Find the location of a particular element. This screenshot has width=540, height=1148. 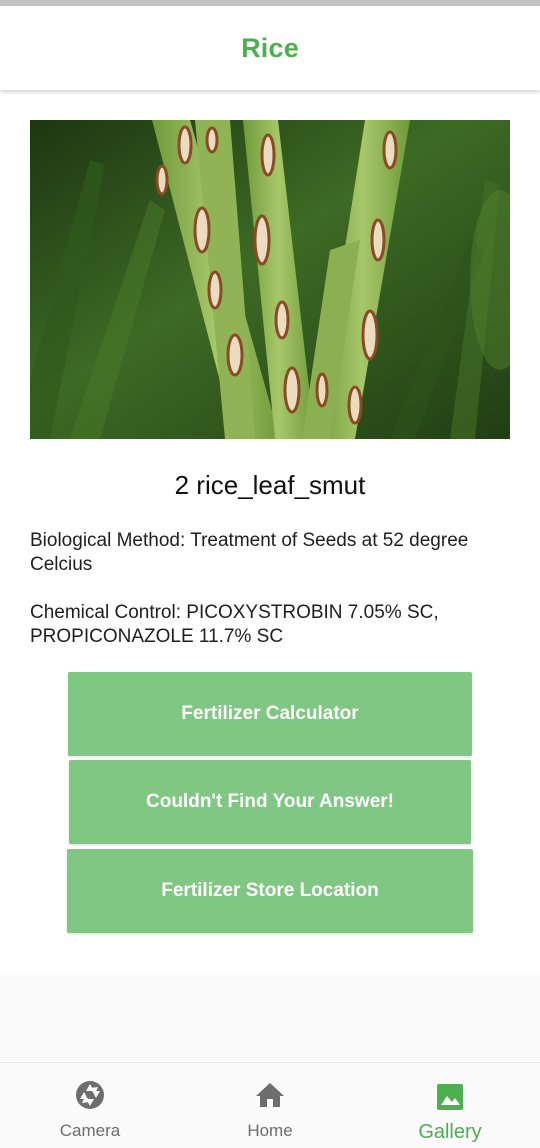

nav-label-gallery: Gallery is located at coordinates (450, 1132).